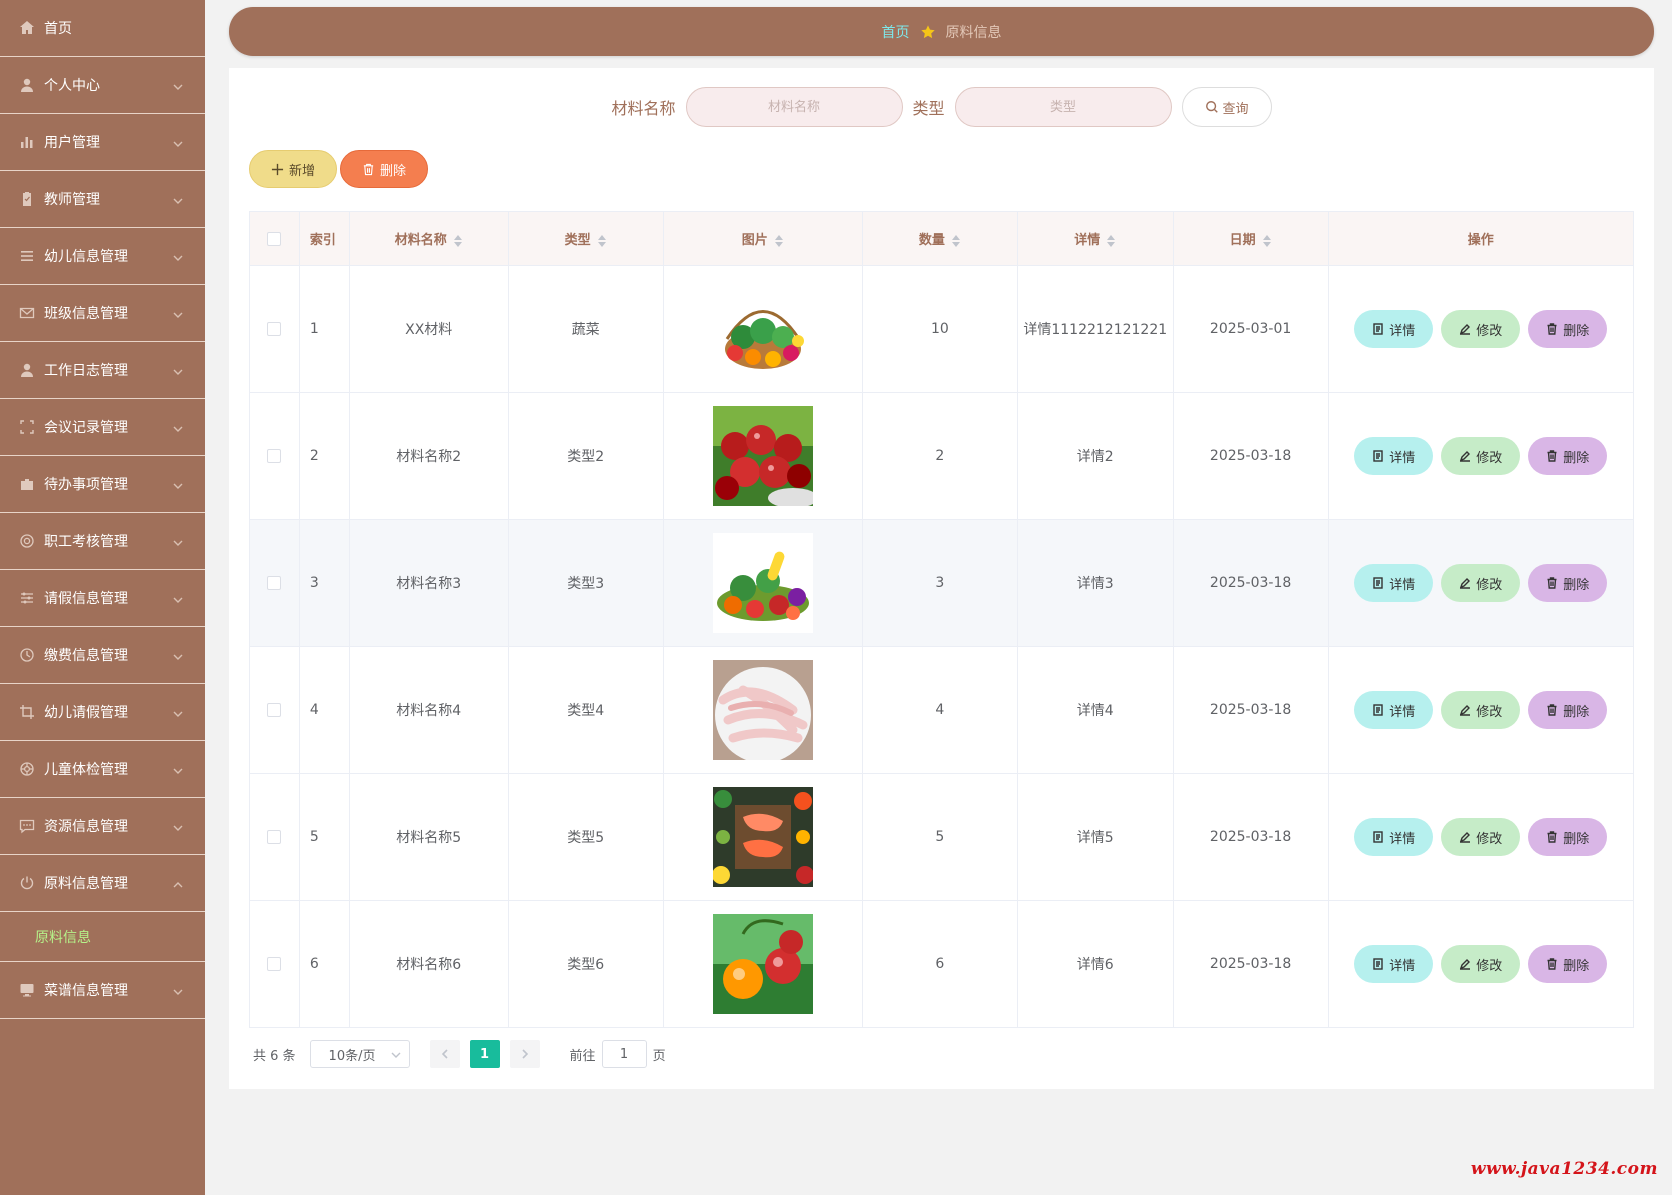  Describe the element at coordinates (102, 712) in the screenshot. I see `sidebar-item-12: 幼儿请假管理` at that location.